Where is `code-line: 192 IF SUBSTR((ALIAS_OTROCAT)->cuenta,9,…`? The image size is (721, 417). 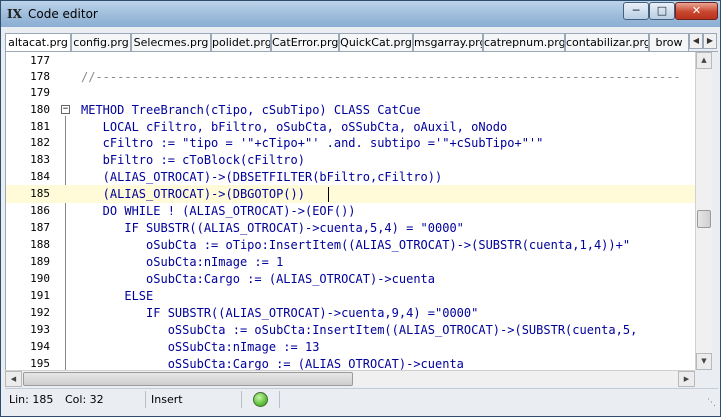 code-line: 192 IF SUBSTR((ALIAS_OTROCAT)->cuenta,9,… is located at coordinates (254, 313).